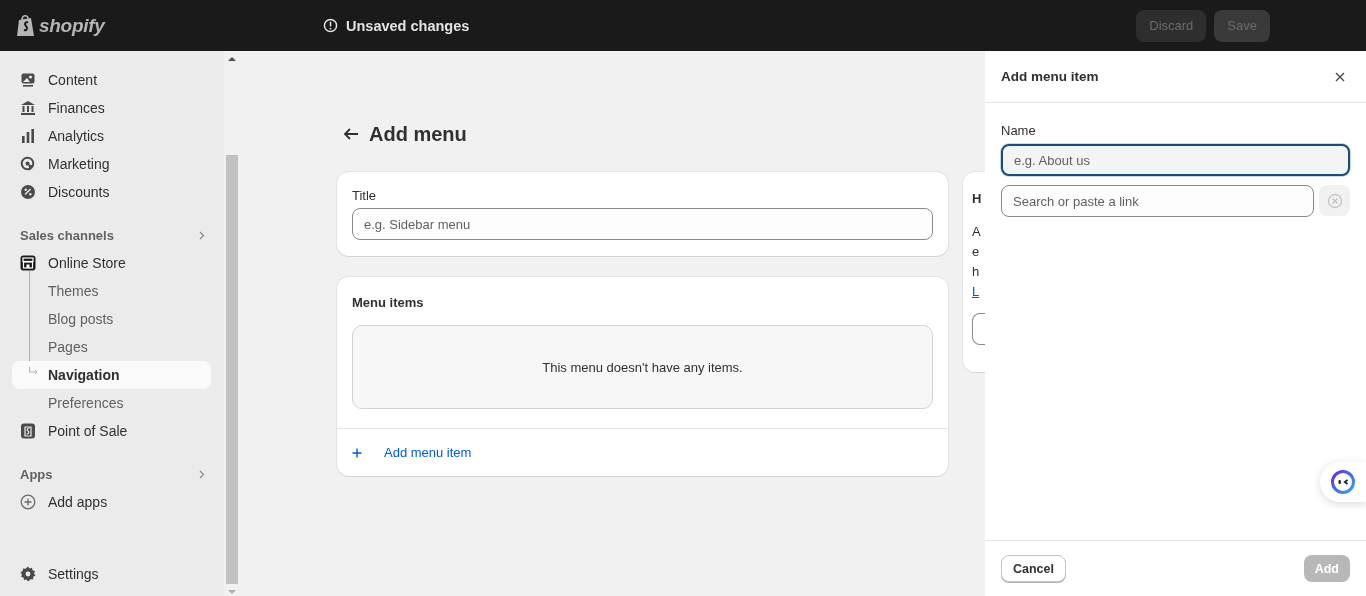 This screenshot has height=596, width=1366. I want to click on nav-item: Discounts, so click(111, 192).